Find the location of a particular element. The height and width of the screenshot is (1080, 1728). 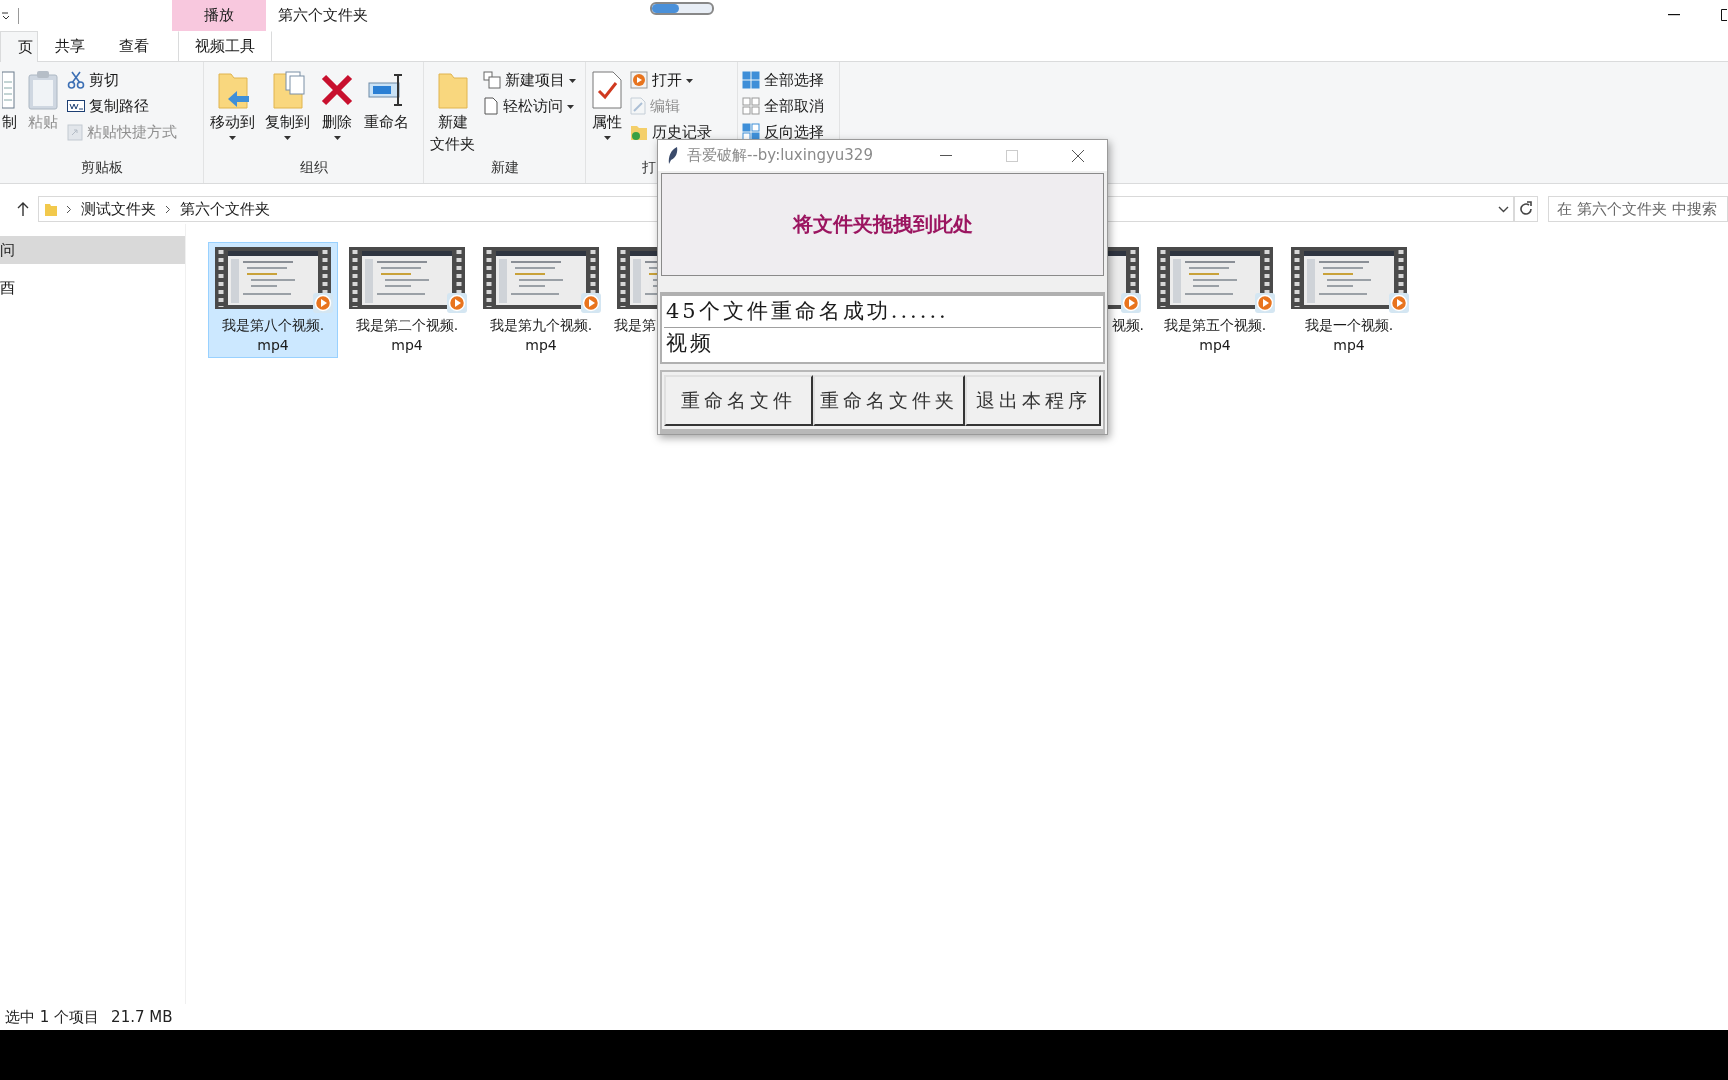

feather-icon is located at coordinates (673, 155).